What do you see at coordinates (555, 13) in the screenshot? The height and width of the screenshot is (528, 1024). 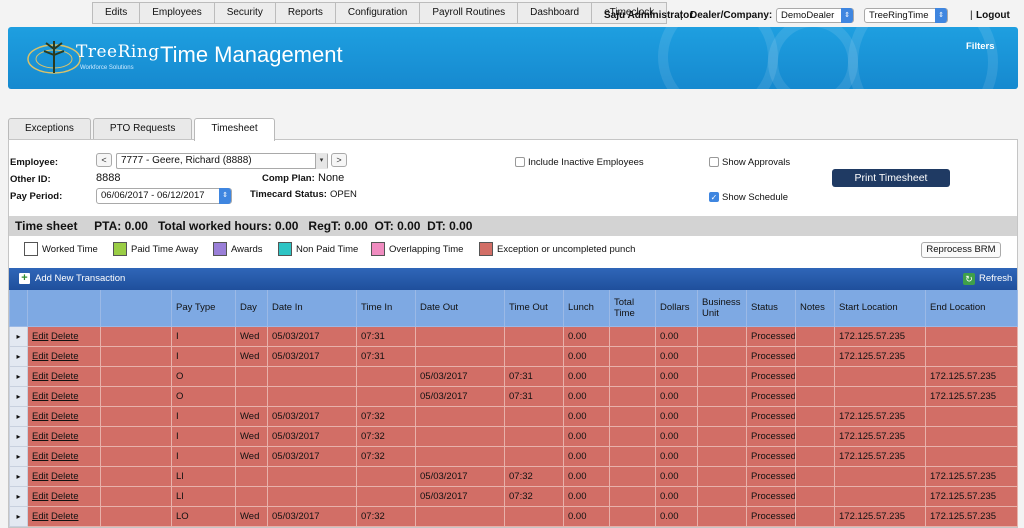 I see `nav-dashboard: Dashboard` at bounding box center [555, 13].